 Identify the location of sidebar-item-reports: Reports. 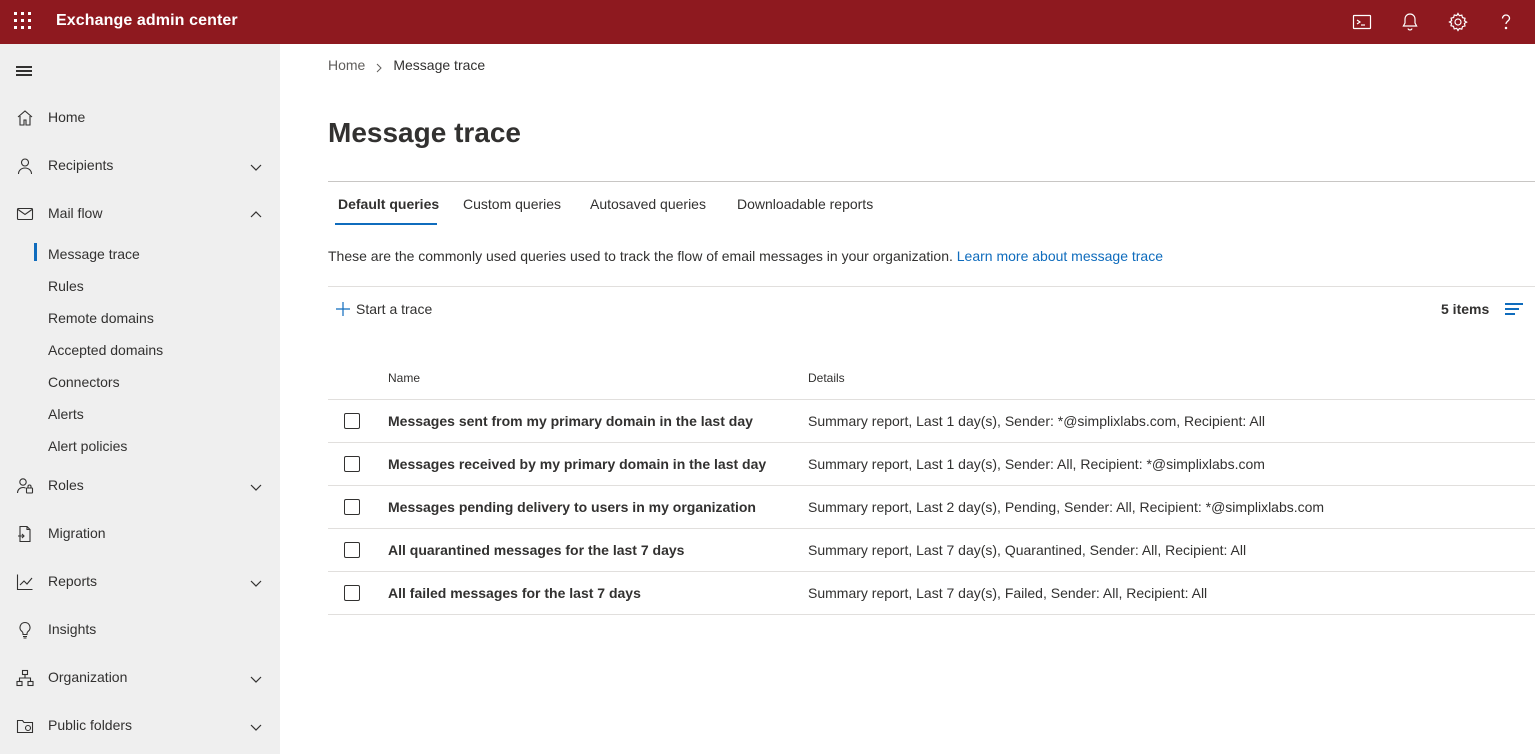
(140, 582).